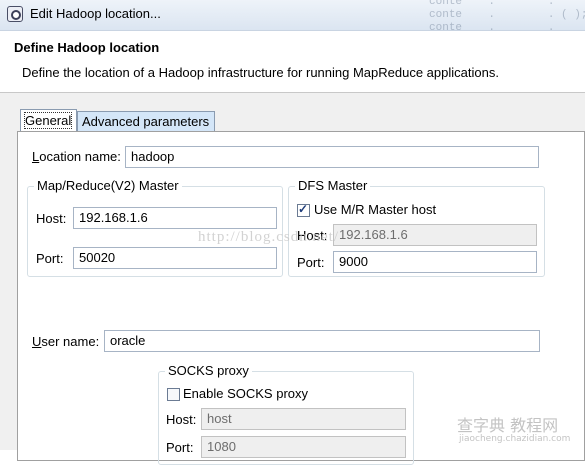  What do you see at coordinates (246, 393) in the screenshot?
I see `enable-socks-label: Enable SOCKS proxy` at bounding box center [246, 393].